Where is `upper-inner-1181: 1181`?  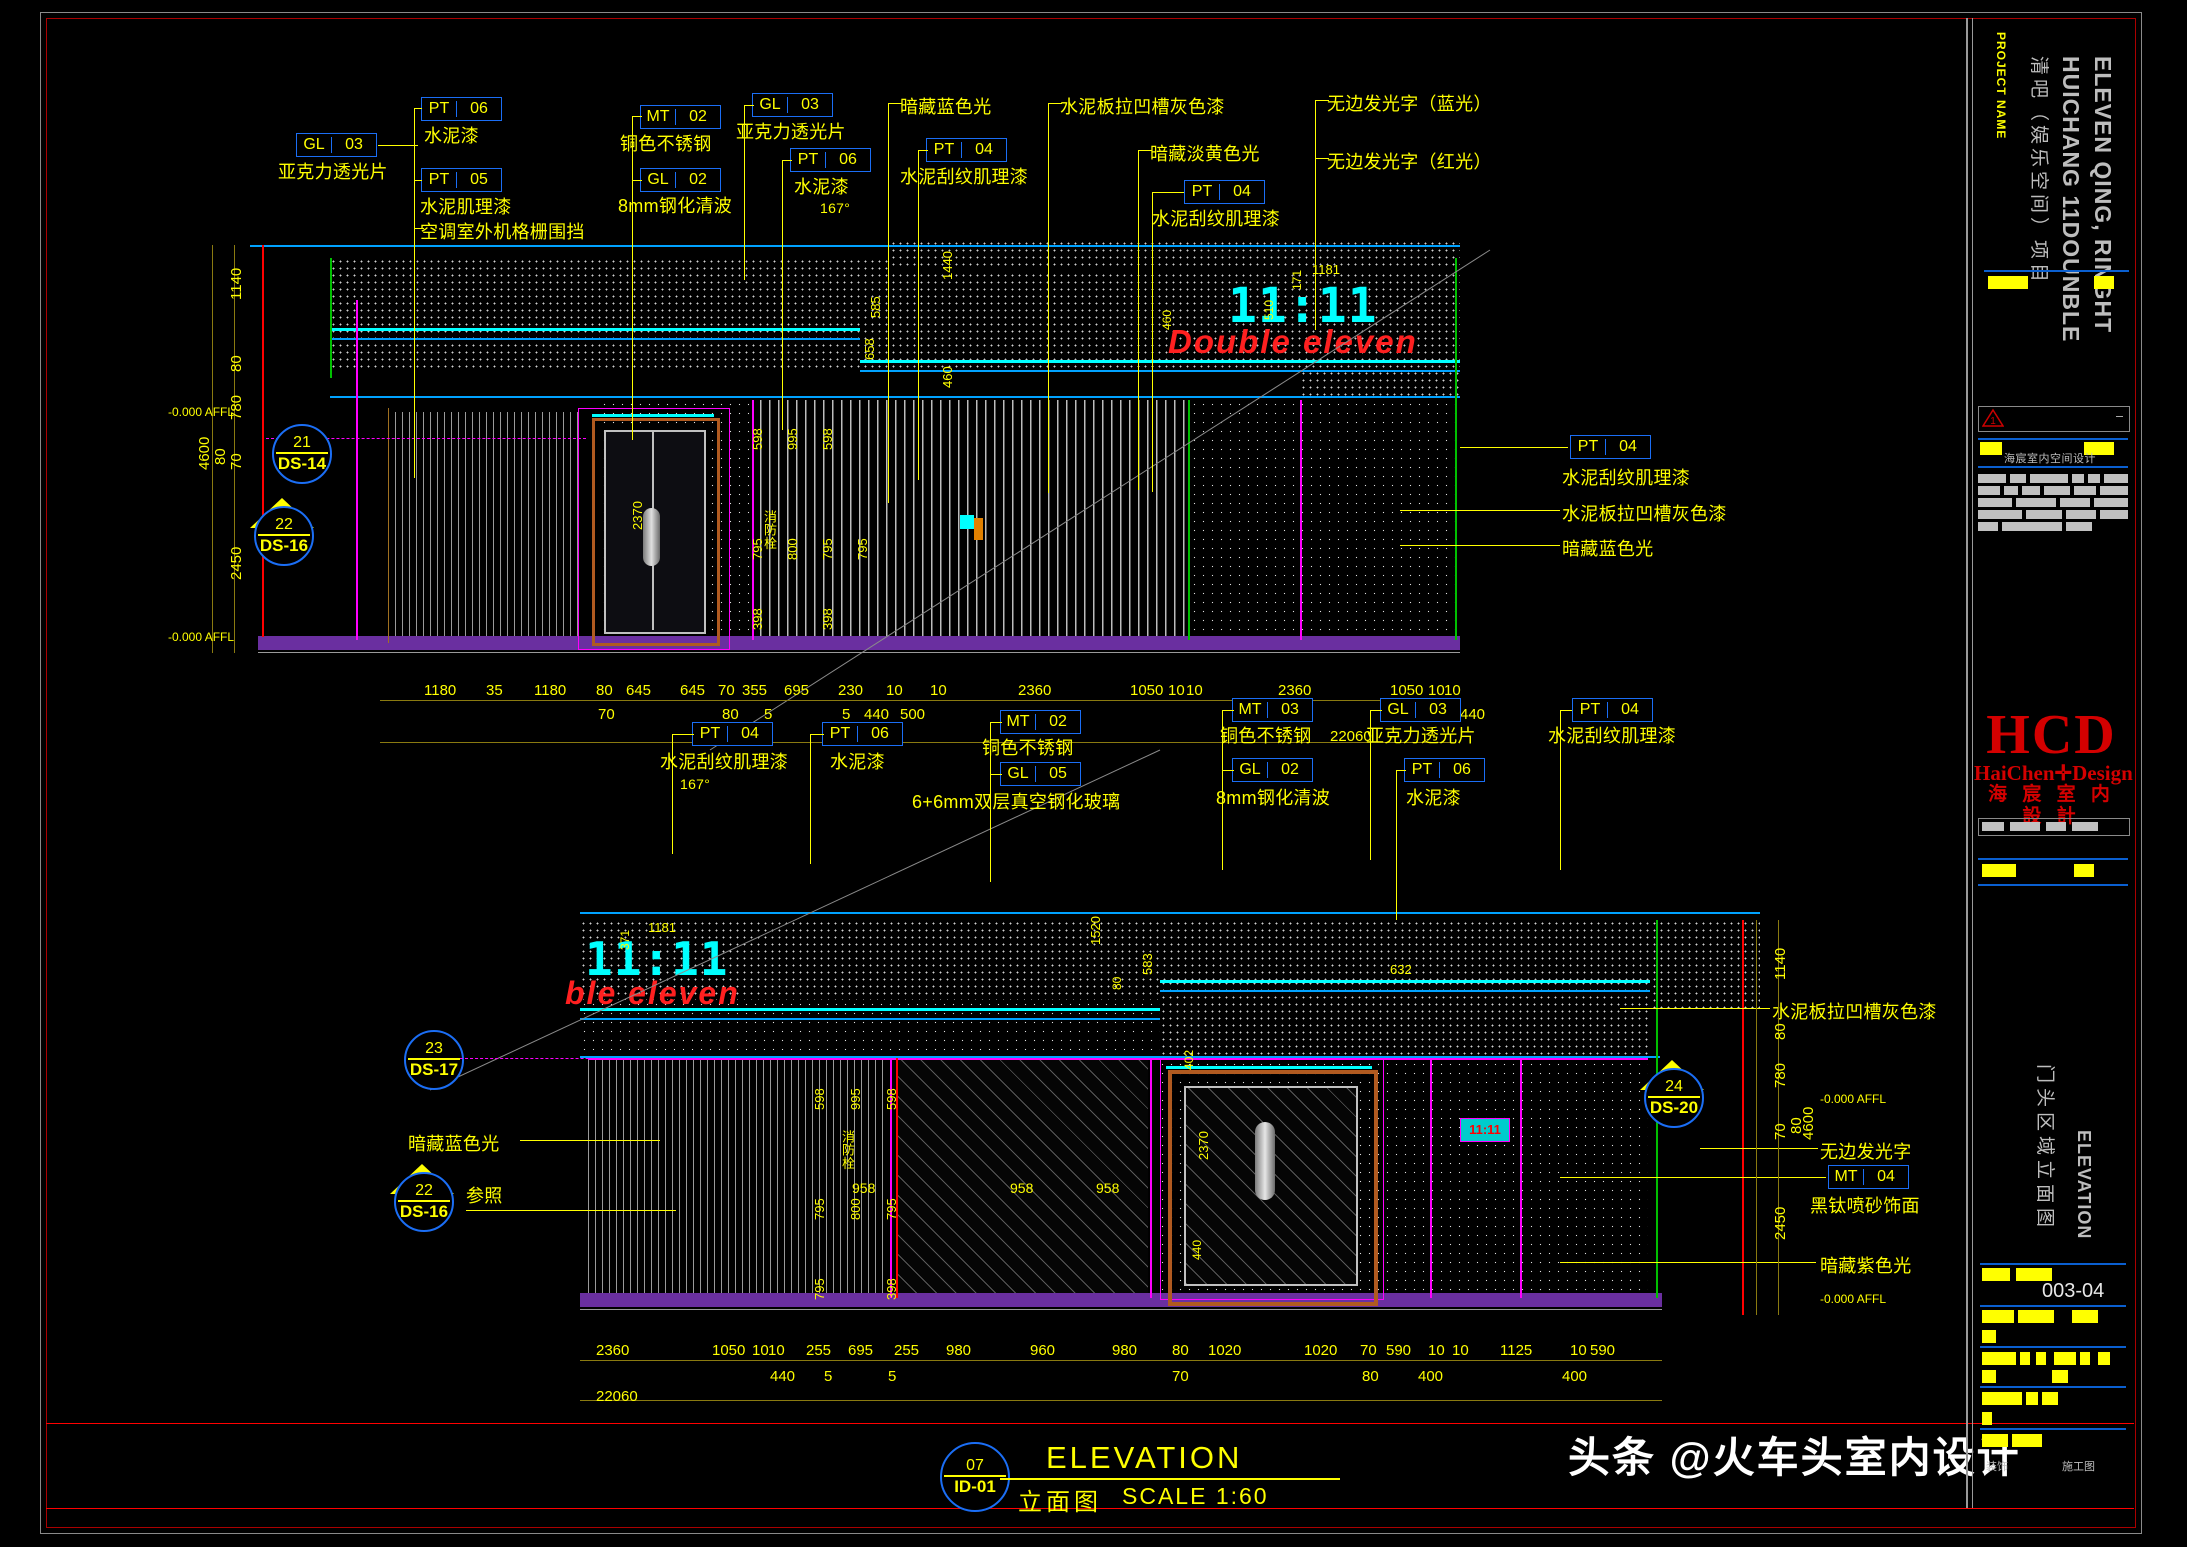 upper-inner-1181: 1181 is located at coordinates (1326, 269).